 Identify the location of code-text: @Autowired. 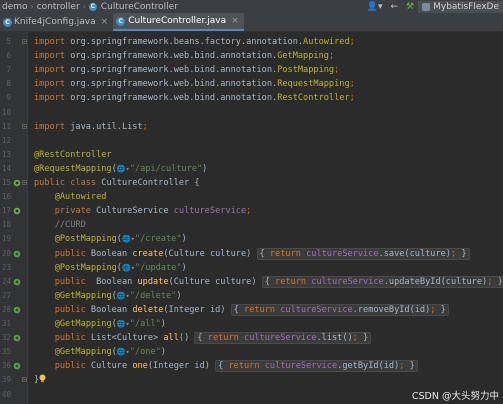
(80, 197).